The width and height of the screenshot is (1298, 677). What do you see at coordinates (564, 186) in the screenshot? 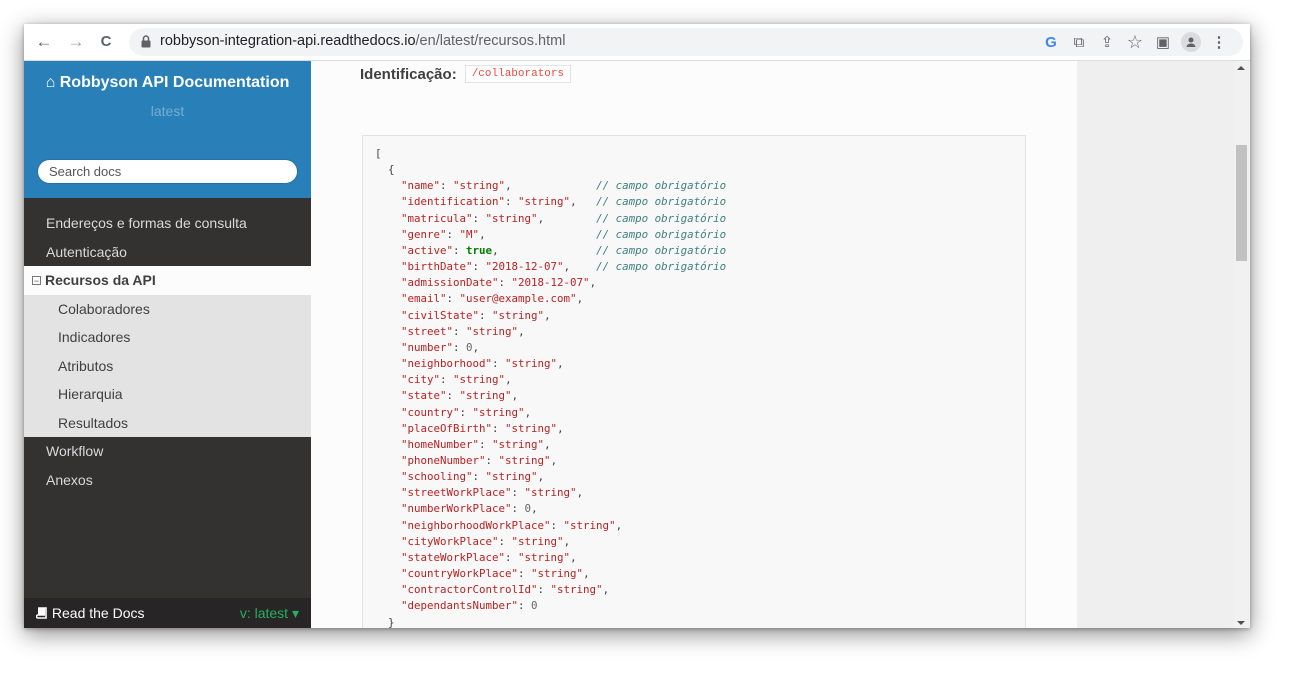
I see `code-line: "name": "string", // campo obrigatório` at bounding box center [564, 186].